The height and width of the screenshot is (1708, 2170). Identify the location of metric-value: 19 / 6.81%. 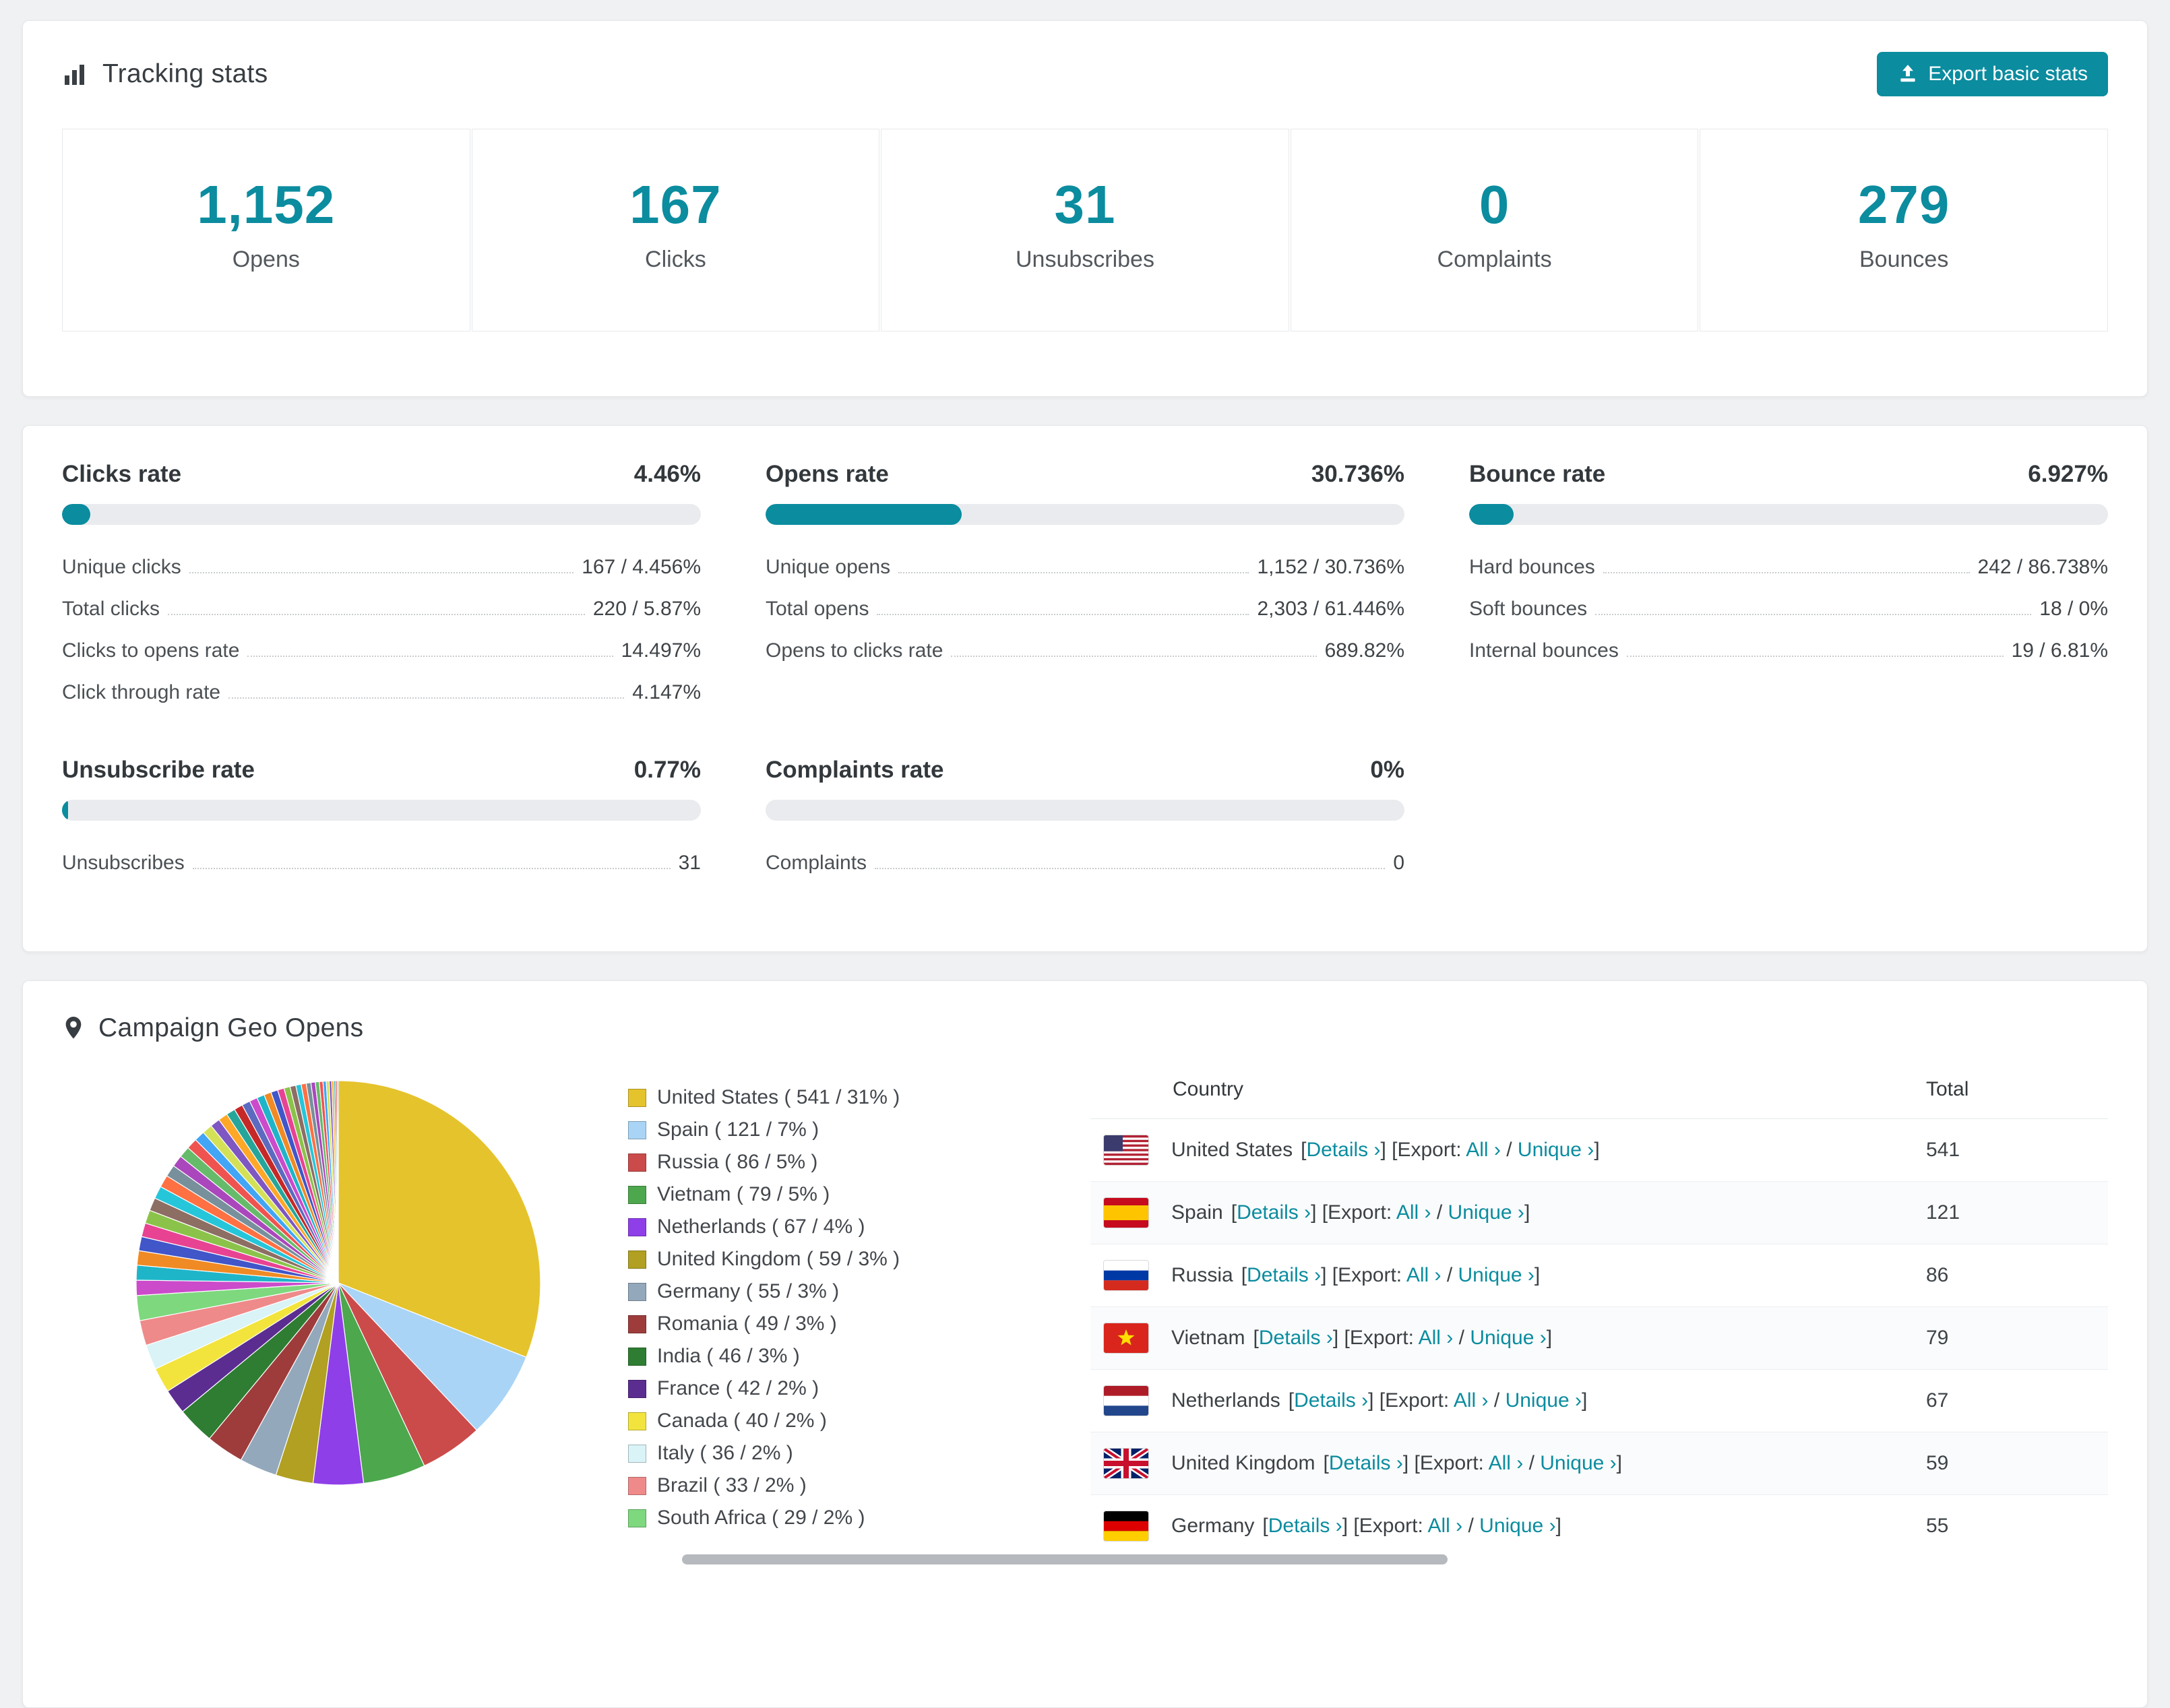
(2059, 650).